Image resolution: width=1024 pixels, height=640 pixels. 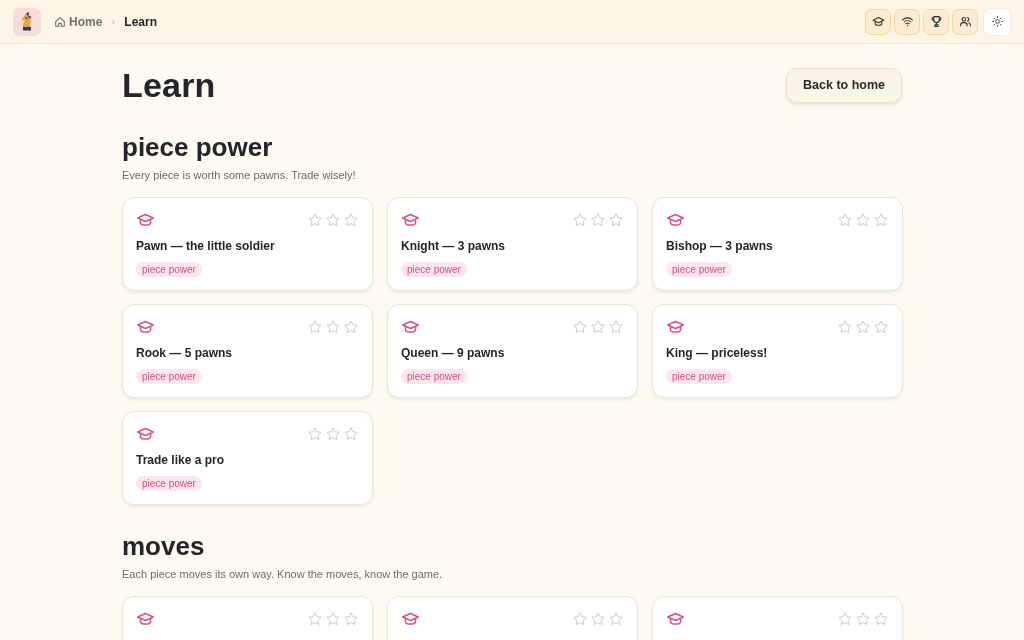 I want to click on lessons-button, so click(x=878, y=21).